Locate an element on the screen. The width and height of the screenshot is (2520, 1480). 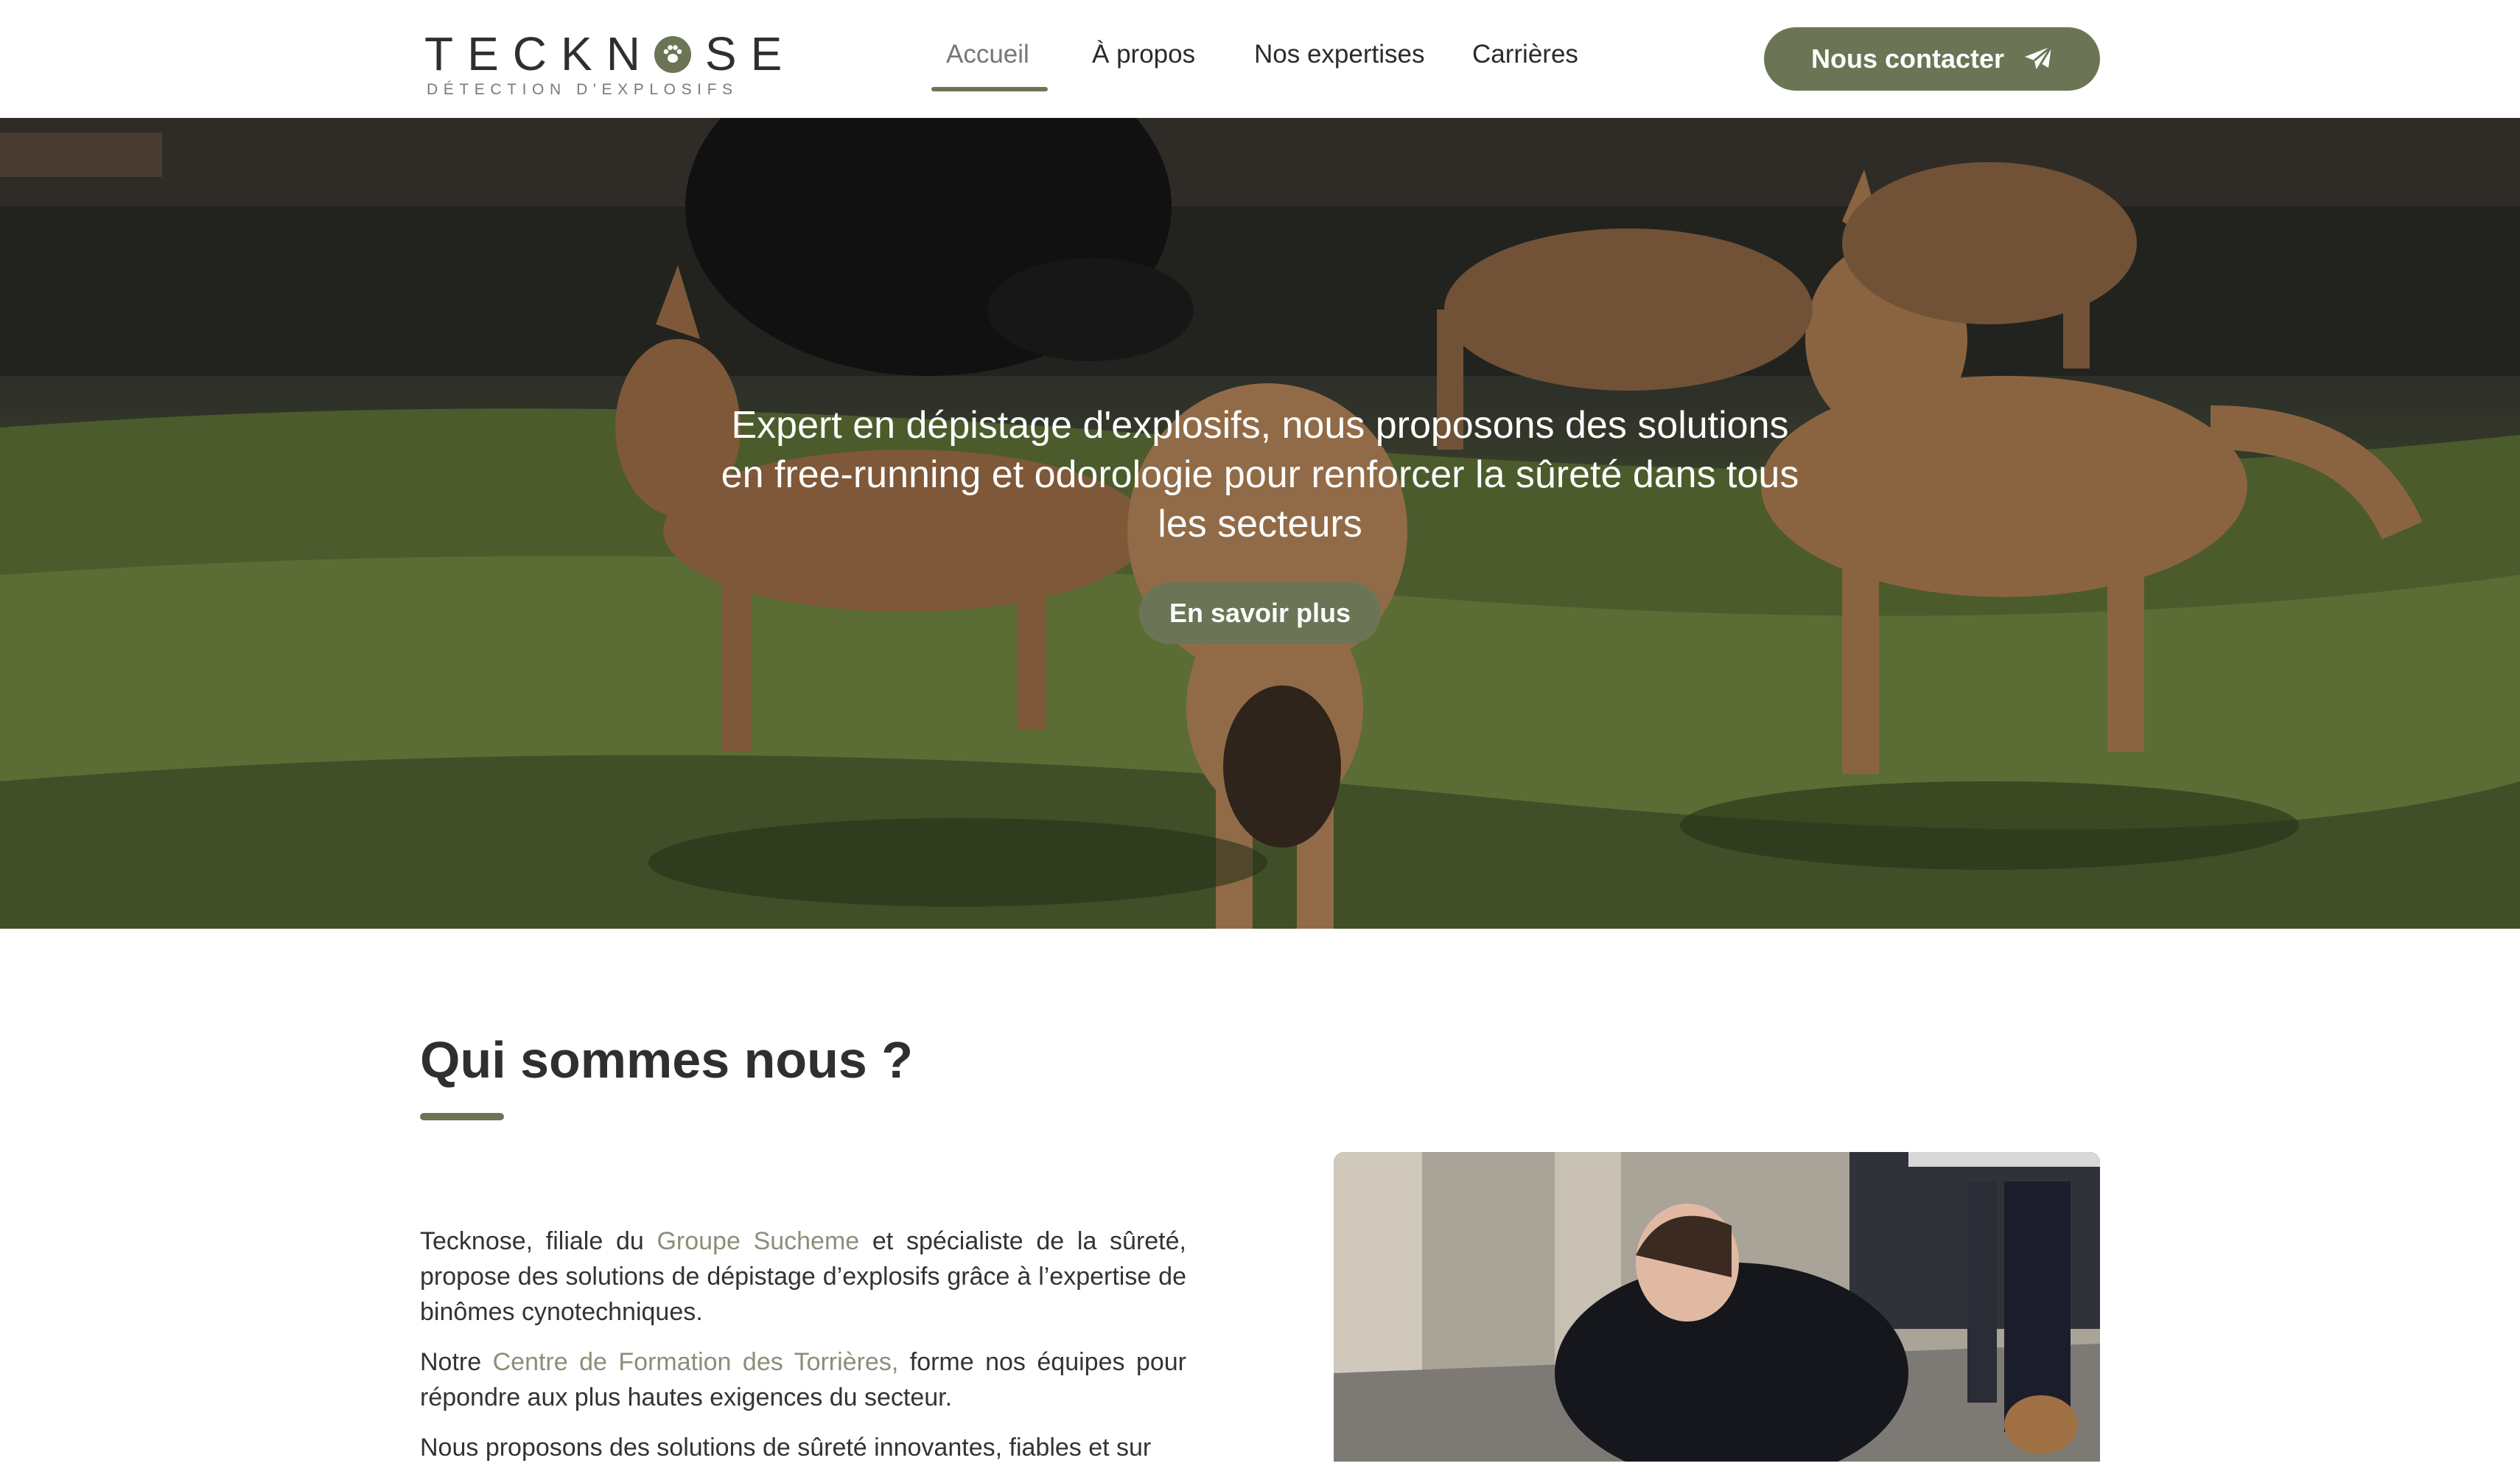
logo-wordmark: TECKN SE is located at coordinates (610, 54).